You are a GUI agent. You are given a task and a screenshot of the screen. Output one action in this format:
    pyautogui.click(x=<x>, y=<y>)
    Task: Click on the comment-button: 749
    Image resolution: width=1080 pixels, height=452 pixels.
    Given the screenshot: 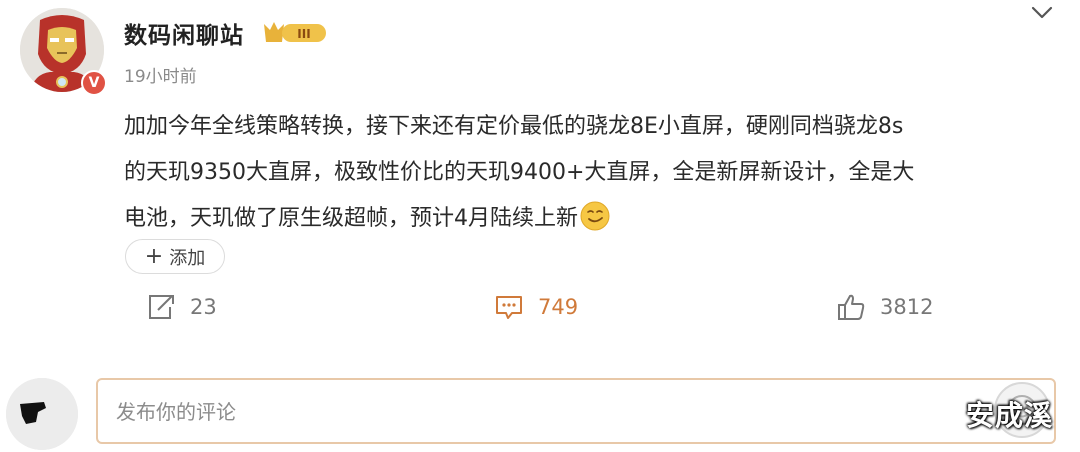 What is the action you would take?
    pyautogui.click(x=536, y=307)
    